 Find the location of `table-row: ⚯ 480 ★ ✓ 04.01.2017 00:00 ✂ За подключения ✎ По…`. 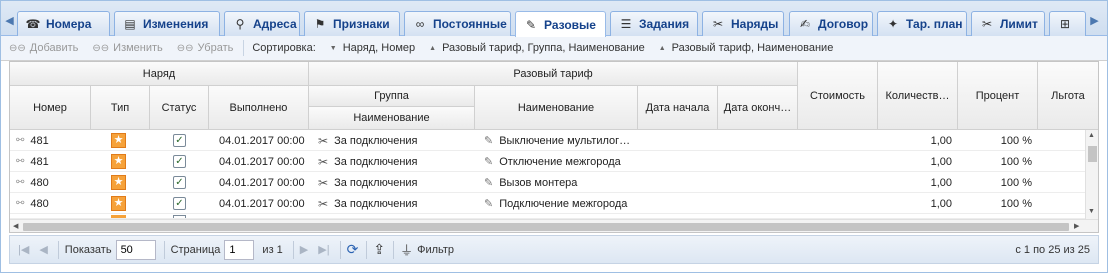

table-row: ⚯ 480 ★ ✓ 04.01.2017 00:00 ✂ За подключения ✎ По… is located at coordinates (547, 203).